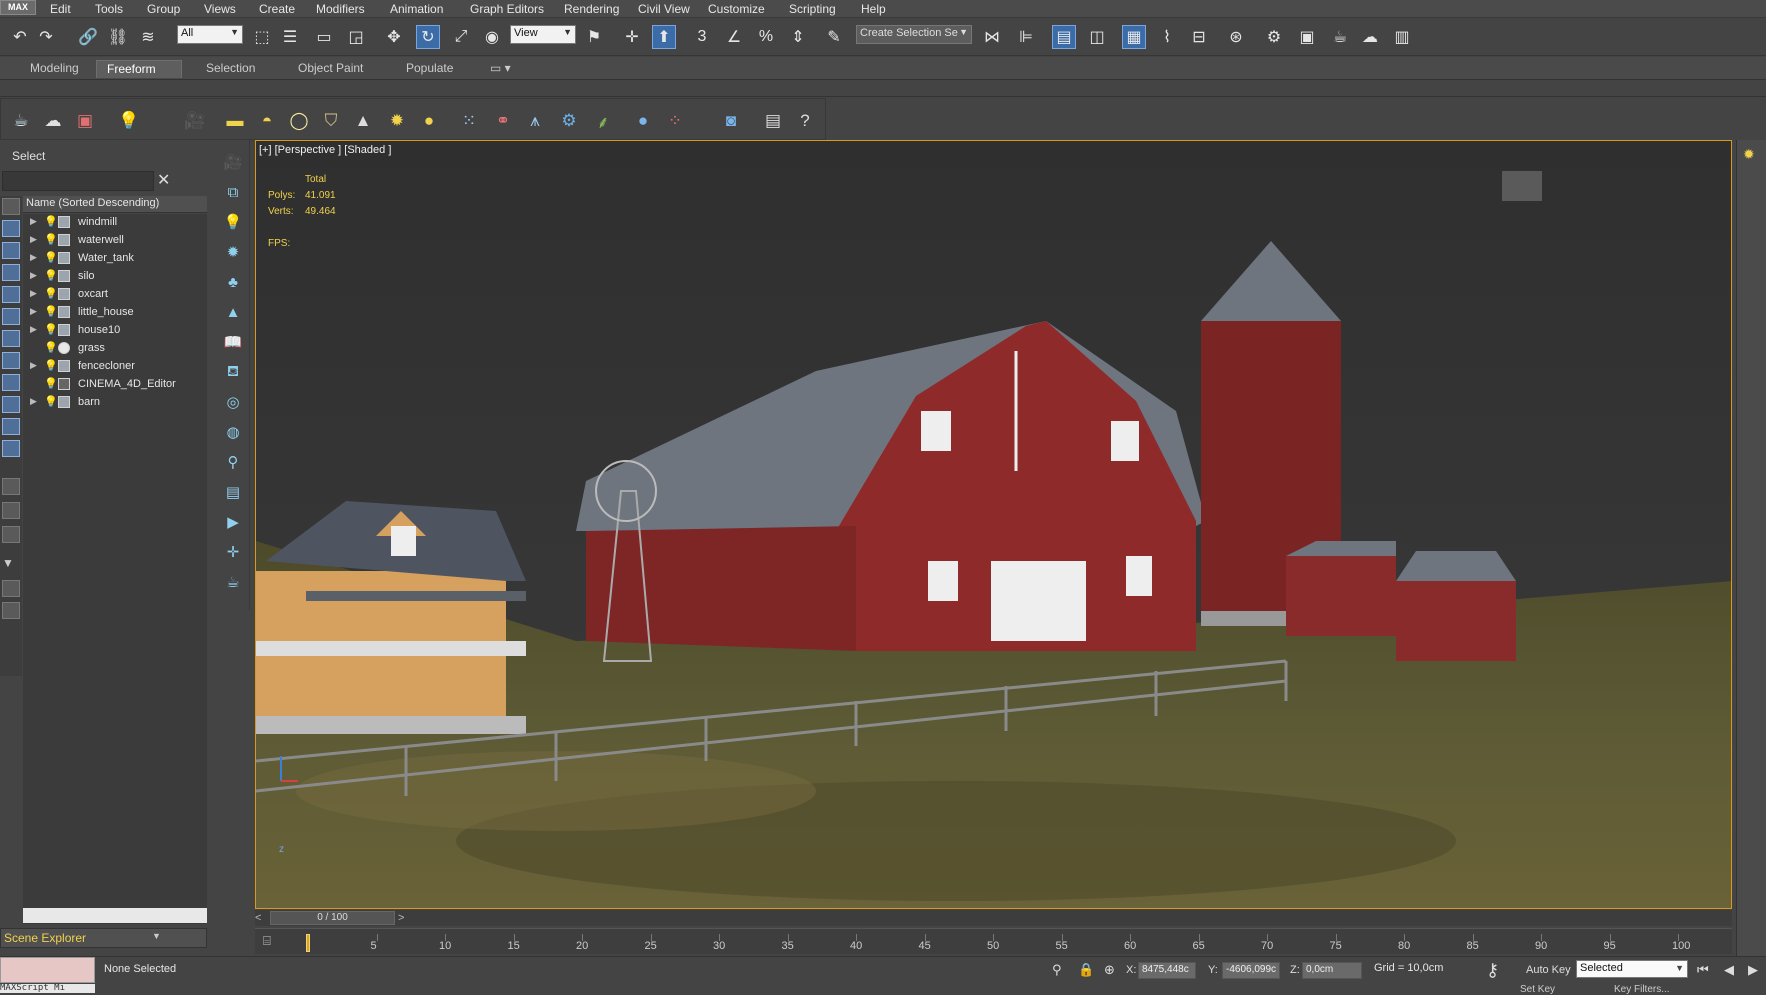  Describe the element at coordinates (734, 37) in the screenshot. I see `angle-snap-icon: ∠` at that location.